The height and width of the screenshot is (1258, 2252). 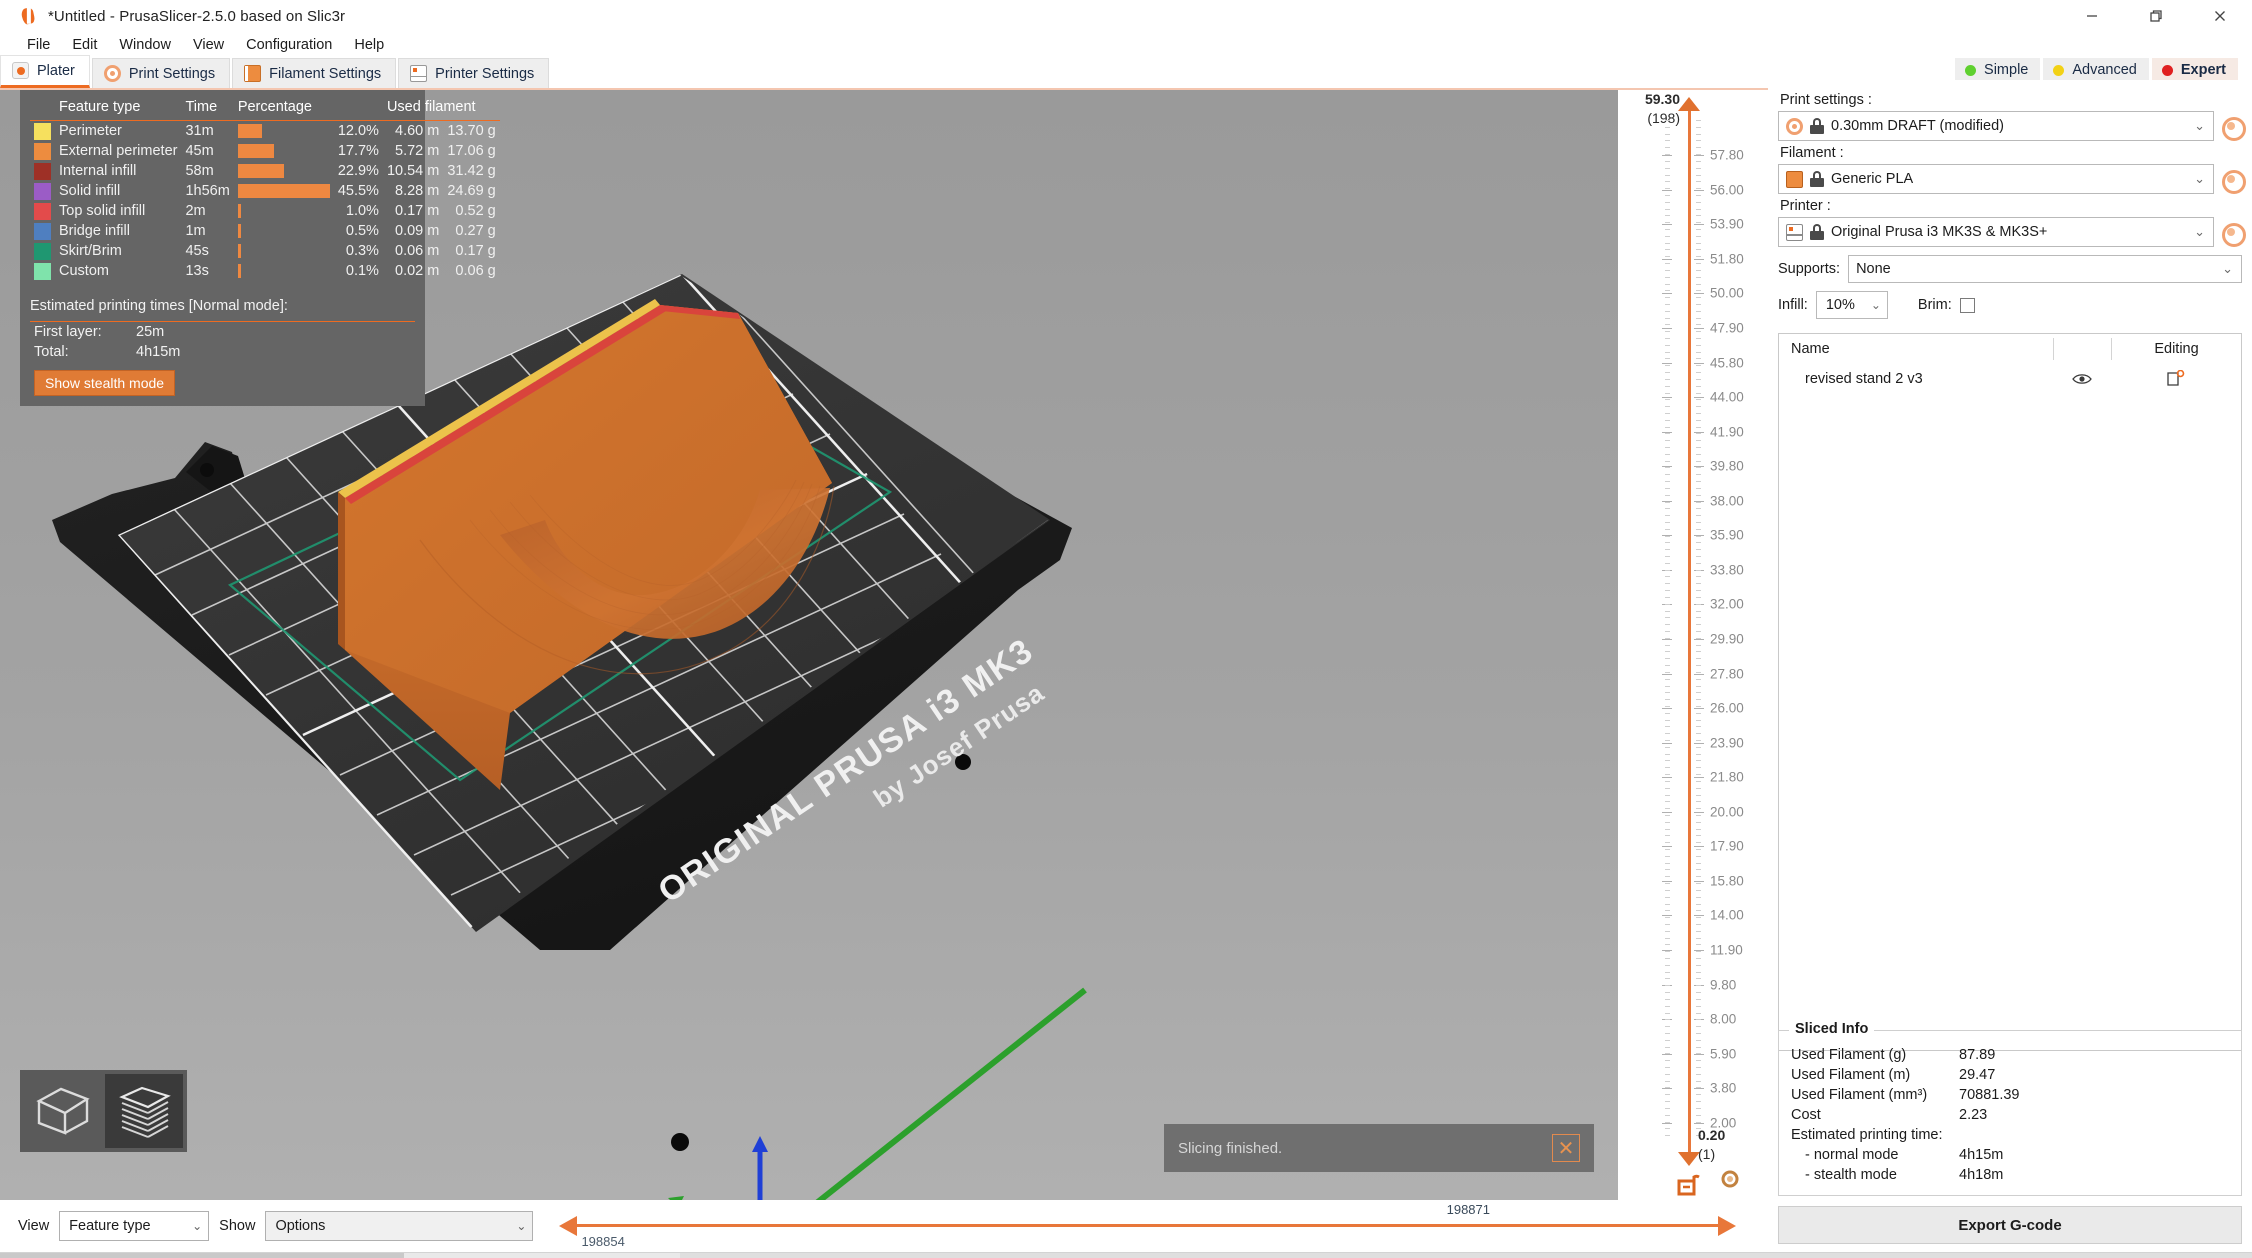 I want to click on printer-combo: Original Prusa i3 MK3S & MK3S+ ⌄, so click(x=1996, y=232).